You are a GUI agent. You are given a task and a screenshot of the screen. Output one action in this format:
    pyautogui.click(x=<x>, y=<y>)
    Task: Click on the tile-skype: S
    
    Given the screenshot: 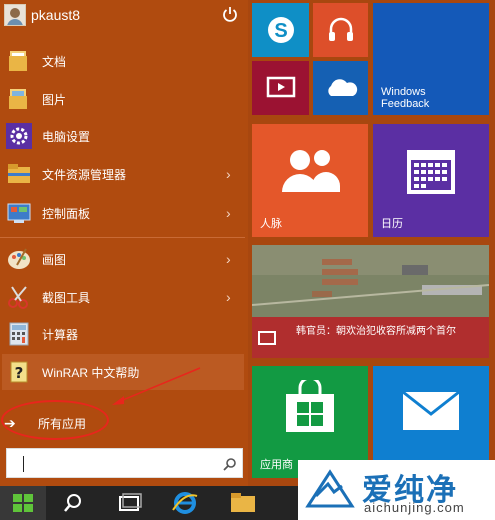 What is the action you would take?
    pyautogui.click(x=280, y=30)
    